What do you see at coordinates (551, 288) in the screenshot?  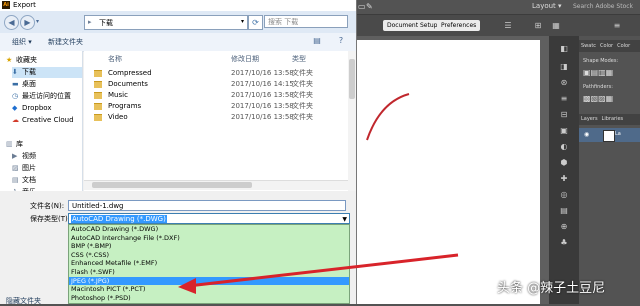 I see `watermark-text: 头条 @辣子土豆尼` at bounding box center [551, 288].